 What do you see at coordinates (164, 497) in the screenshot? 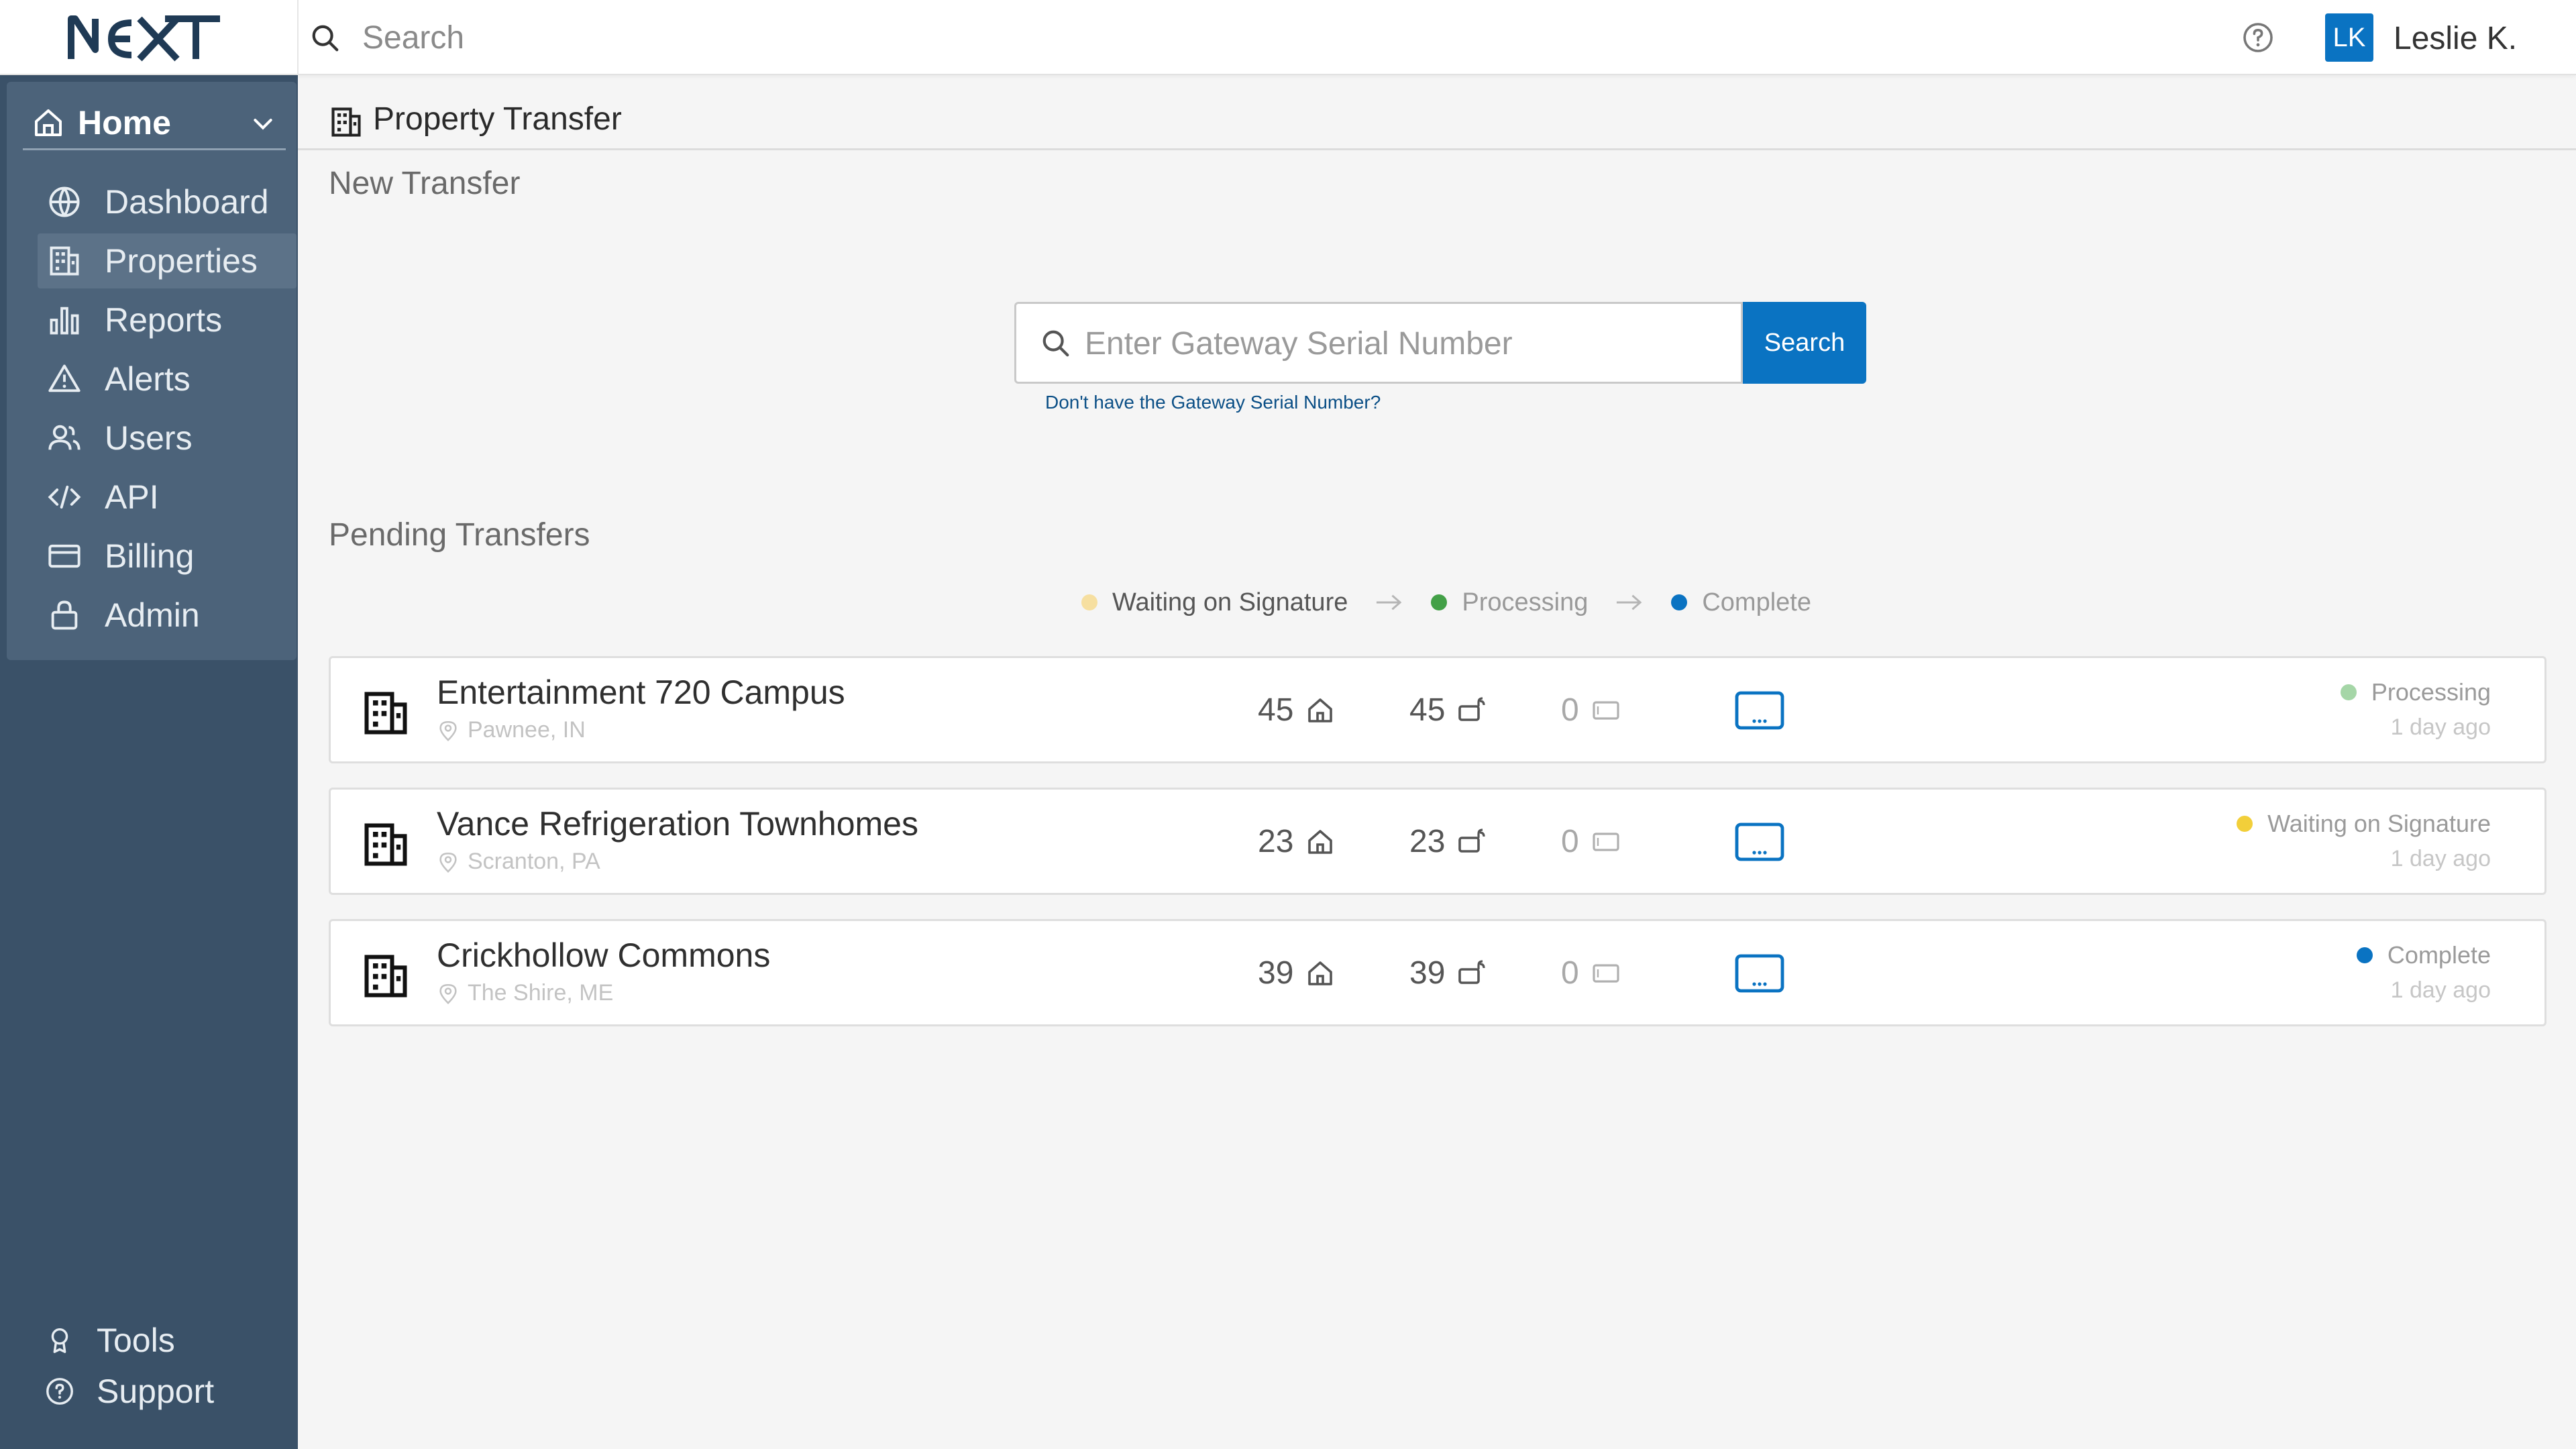
I see `sidebar-item-api: API` at bounding box center [164, 497].